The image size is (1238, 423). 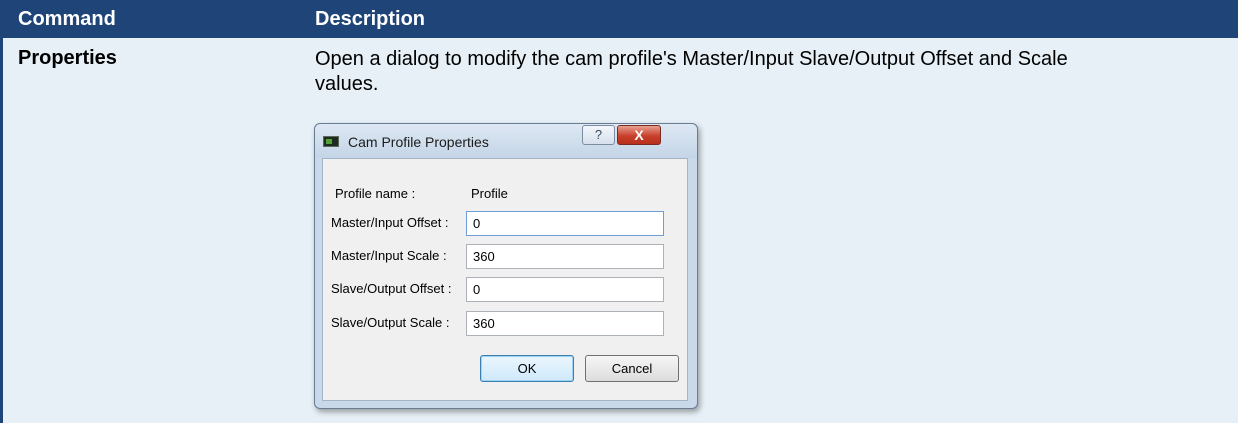 What do you see at coordinates (390, 222) in the screenshot?
I see `master-input-offset-label: Master/Input Offset :` at bounding box center [390, 222].